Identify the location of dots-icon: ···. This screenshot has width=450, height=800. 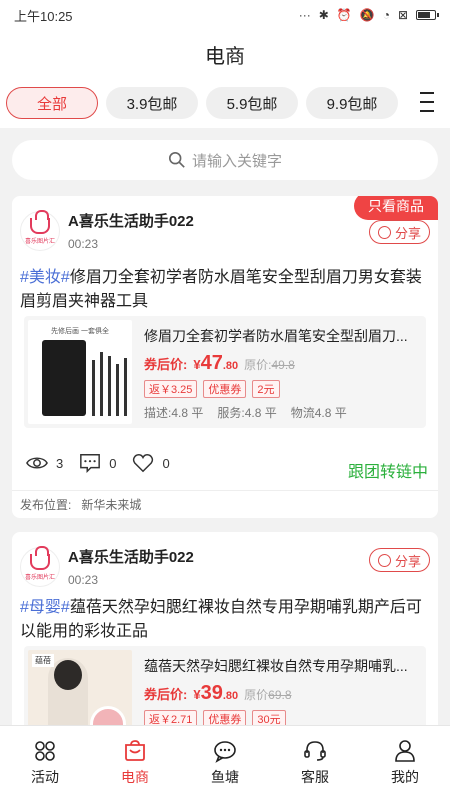
(304, 15).